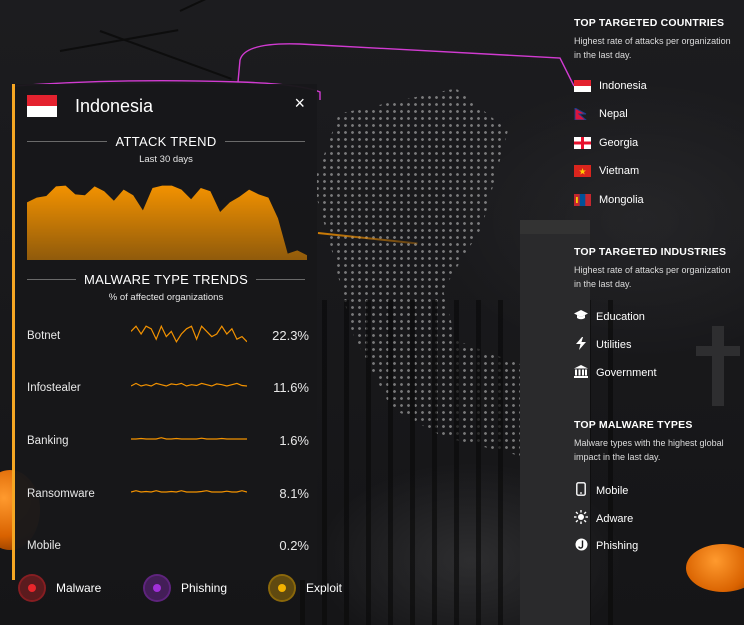  I want to click on attack-trend-area, so click(167, 222).